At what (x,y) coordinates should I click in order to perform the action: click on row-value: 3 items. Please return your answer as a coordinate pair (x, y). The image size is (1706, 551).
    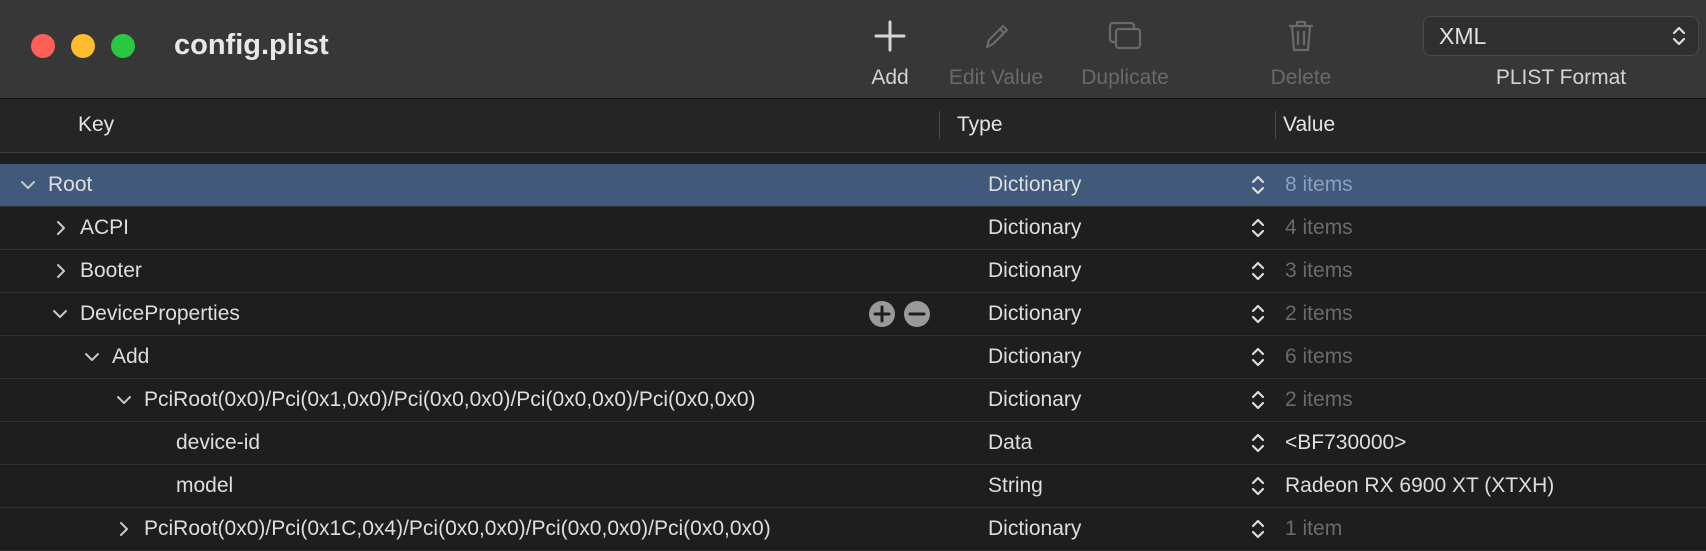
    Looking at the image, I should click on (1319, 270).